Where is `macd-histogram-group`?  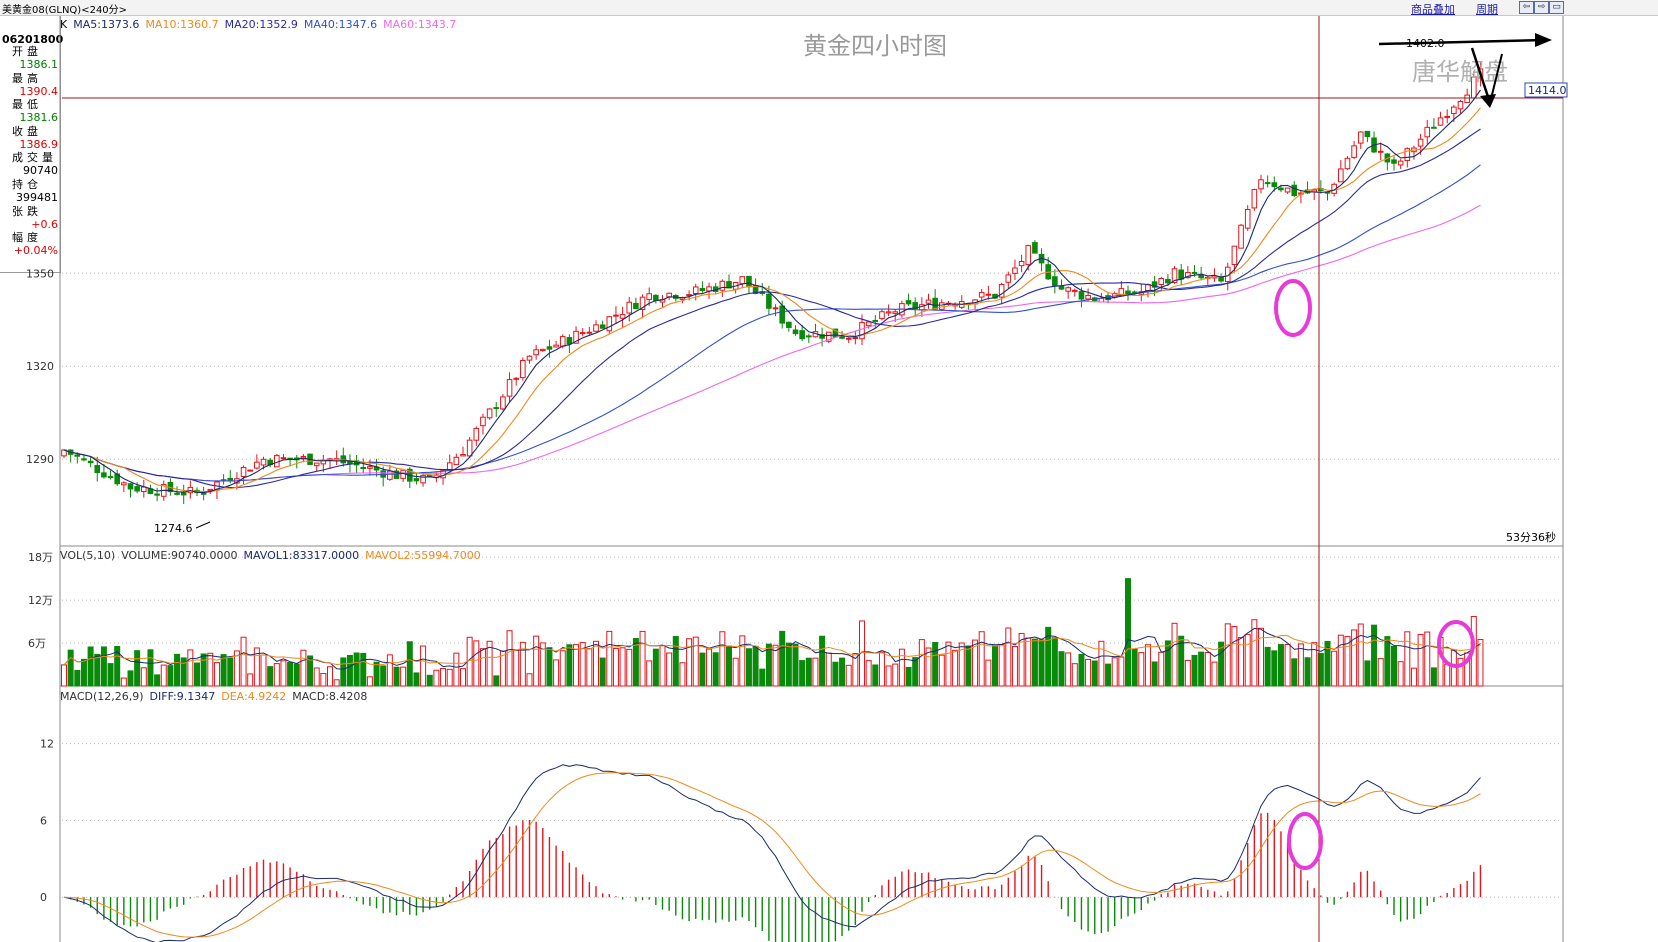
macd-histogram-group is located at coordinates (775, 877).